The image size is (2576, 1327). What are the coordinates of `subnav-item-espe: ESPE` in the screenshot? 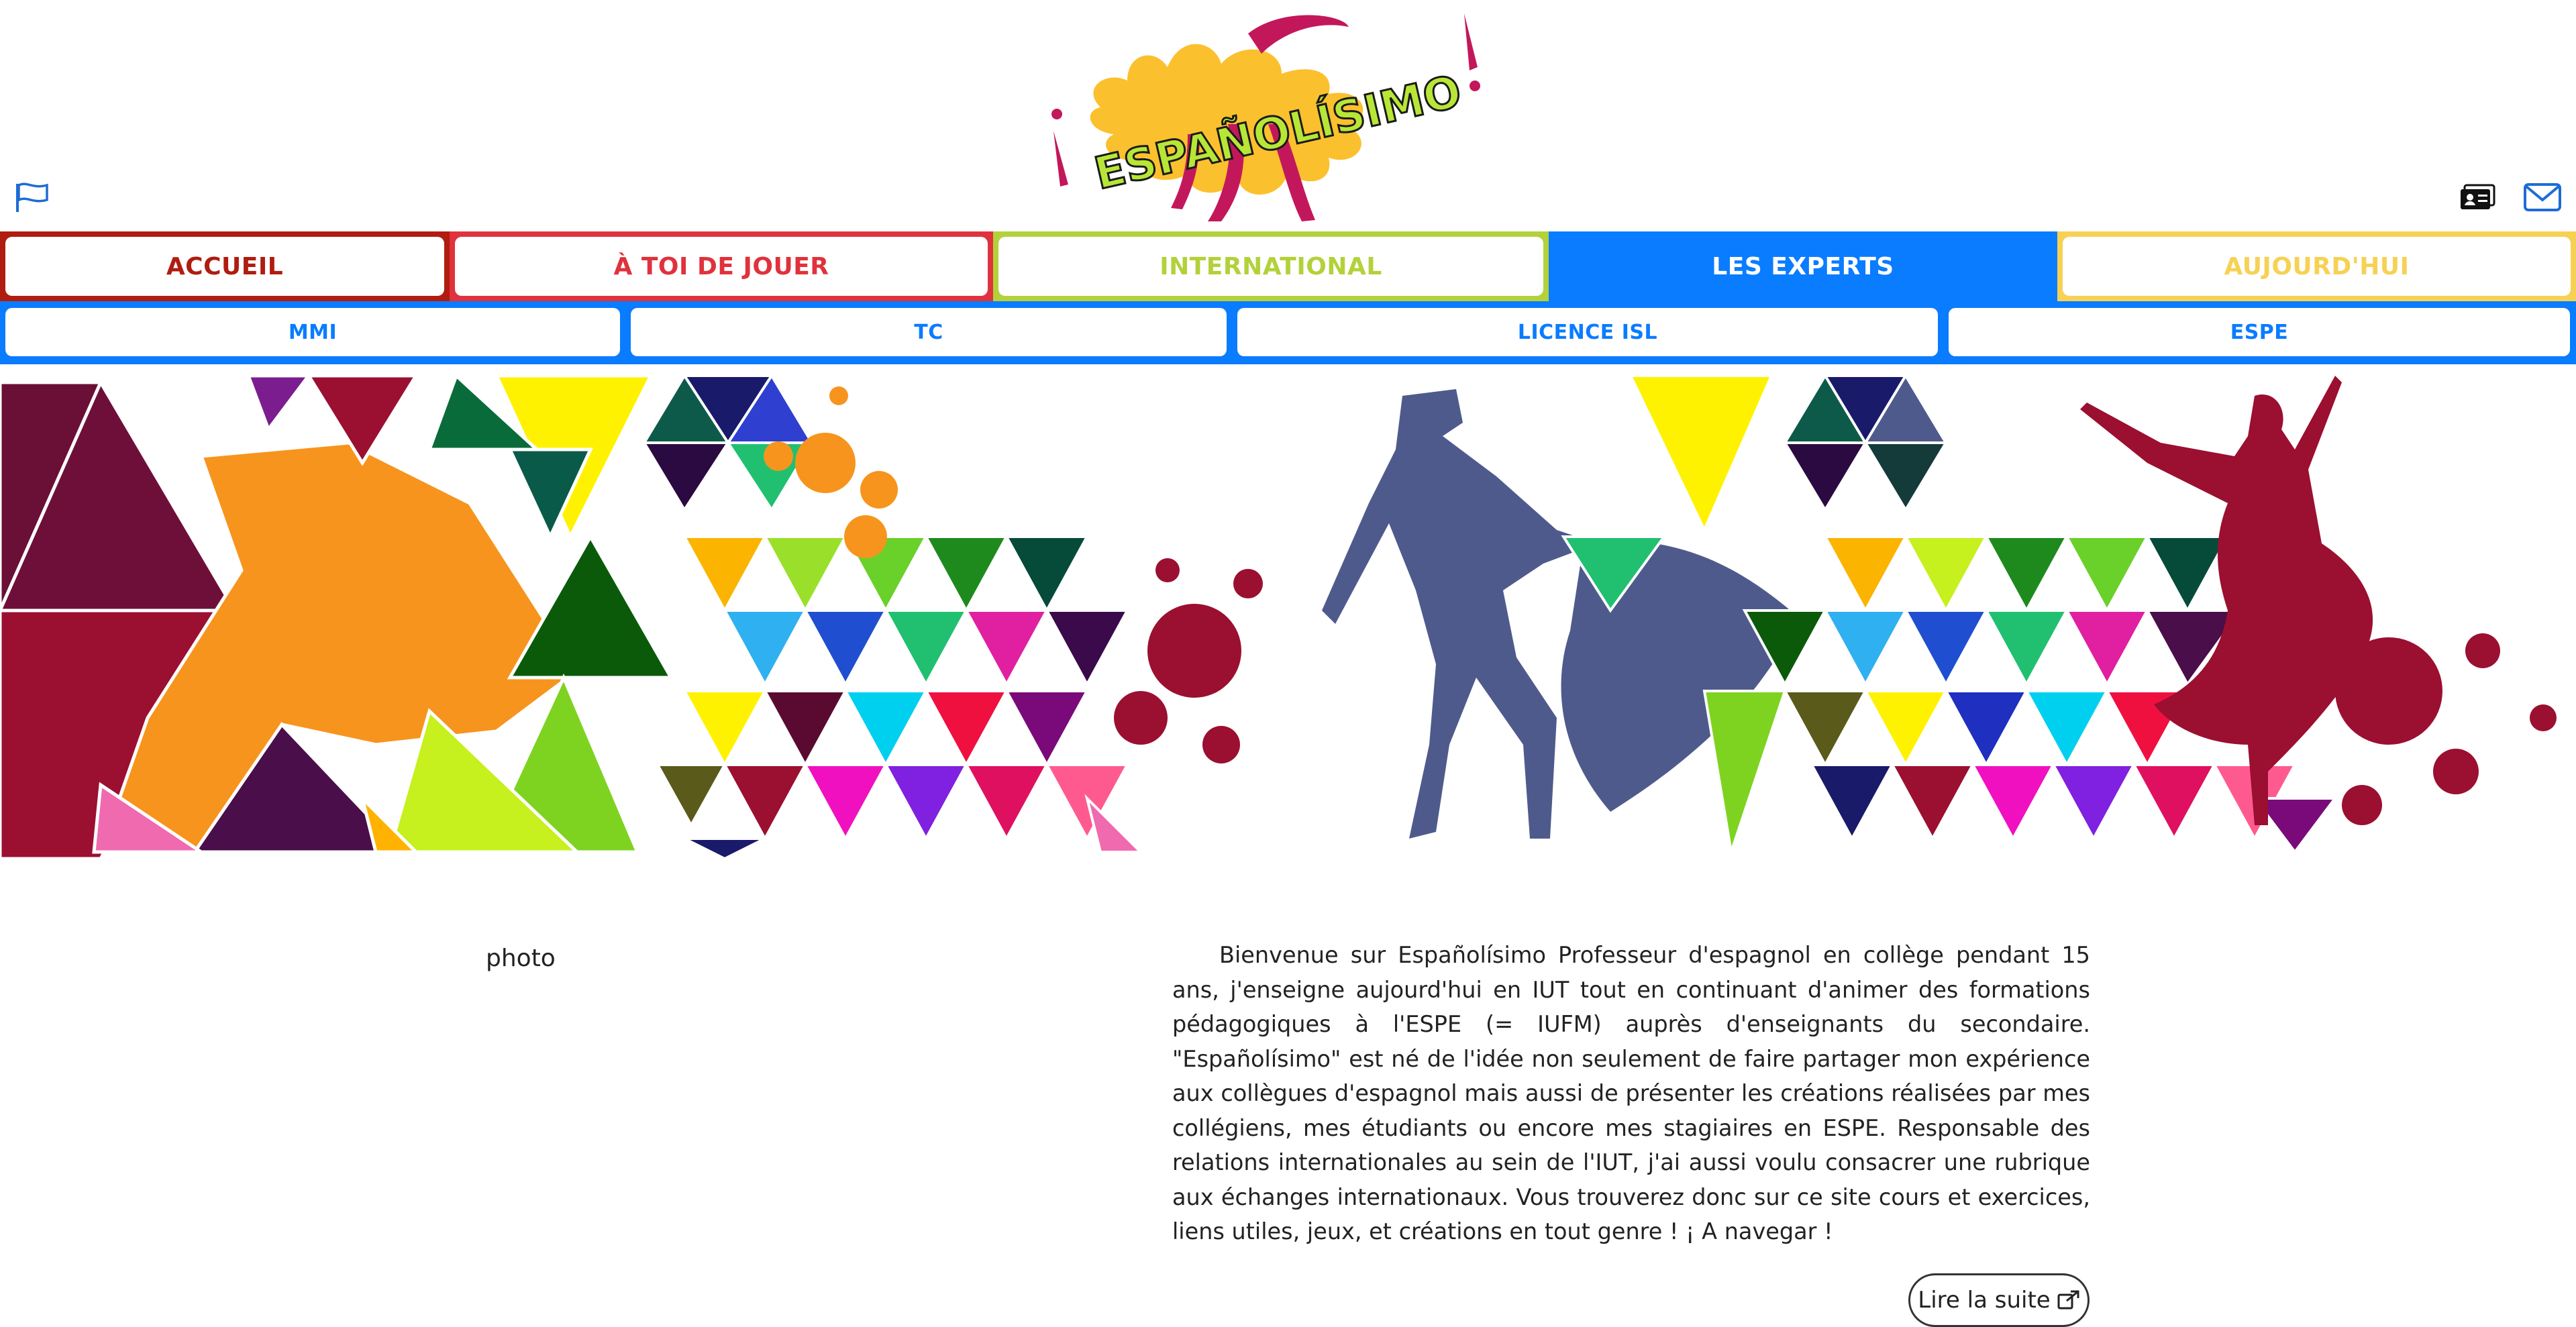 It's located at (2259, 332).